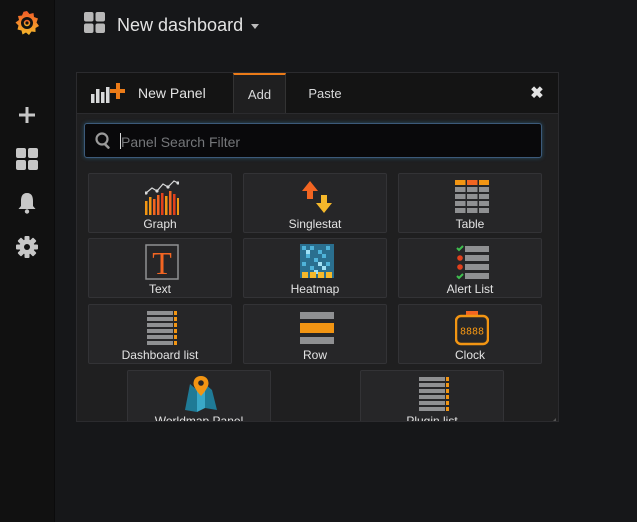 Image resolution: width=637 pixels, height=522 pixels. I want to click on gear-icon, so click(27, 247).